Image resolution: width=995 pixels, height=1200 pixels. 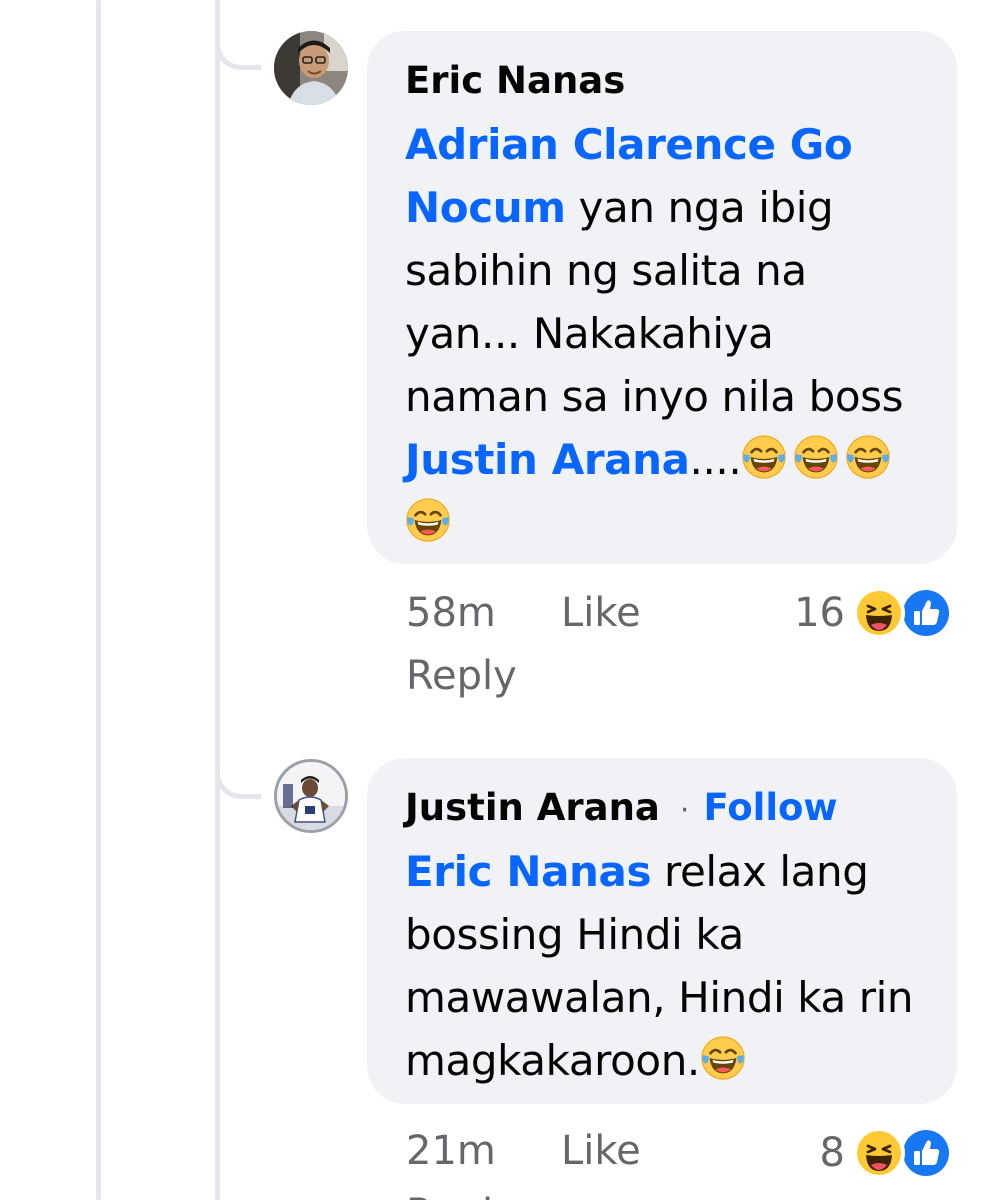 I want to click on mention-link: Eric Nanas, so click(x=528, y=871).